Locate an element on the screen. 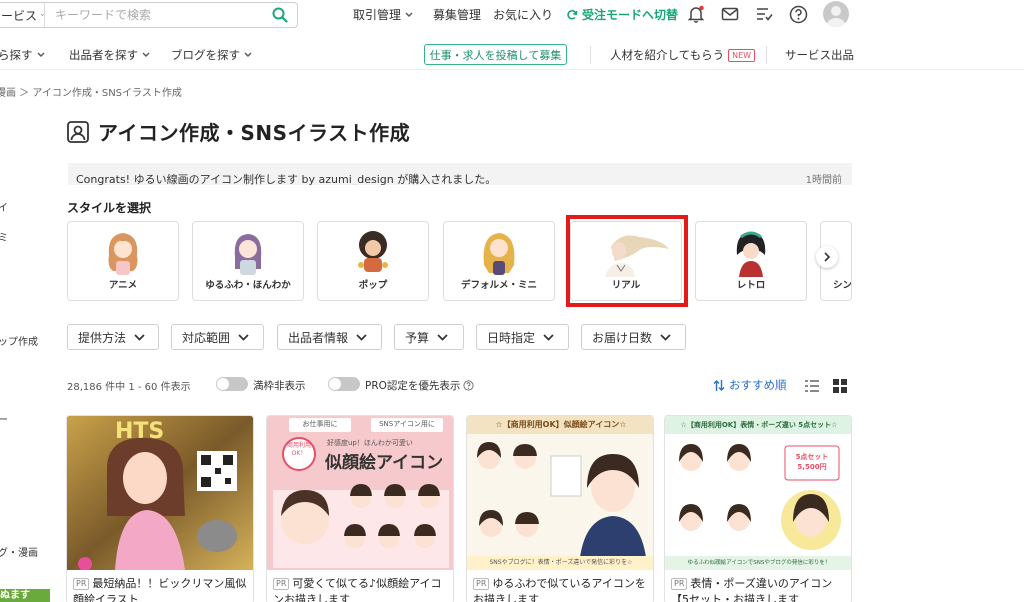 The image size is (1024, 602). search-category-select: ービス is located at coordinates (22, 15).